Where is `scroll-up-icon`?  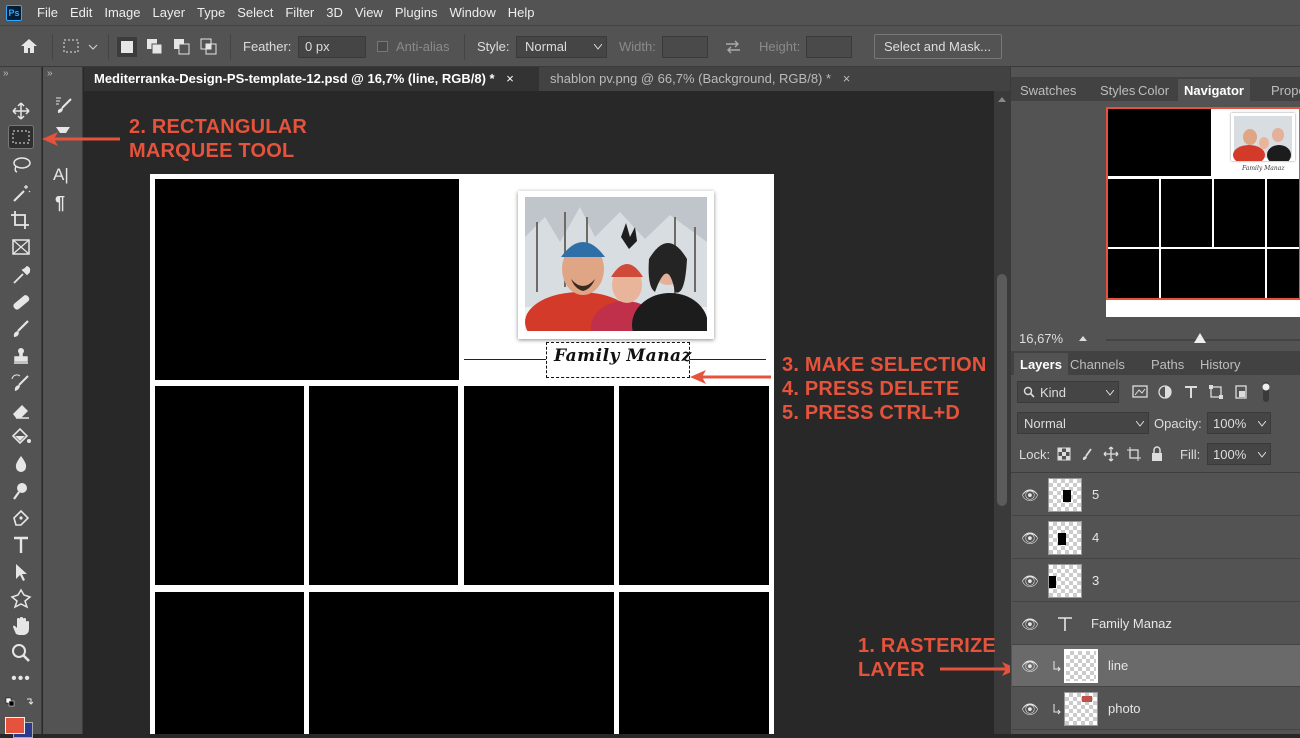 scroll-up-icon is located at coordinates (1002, 100).